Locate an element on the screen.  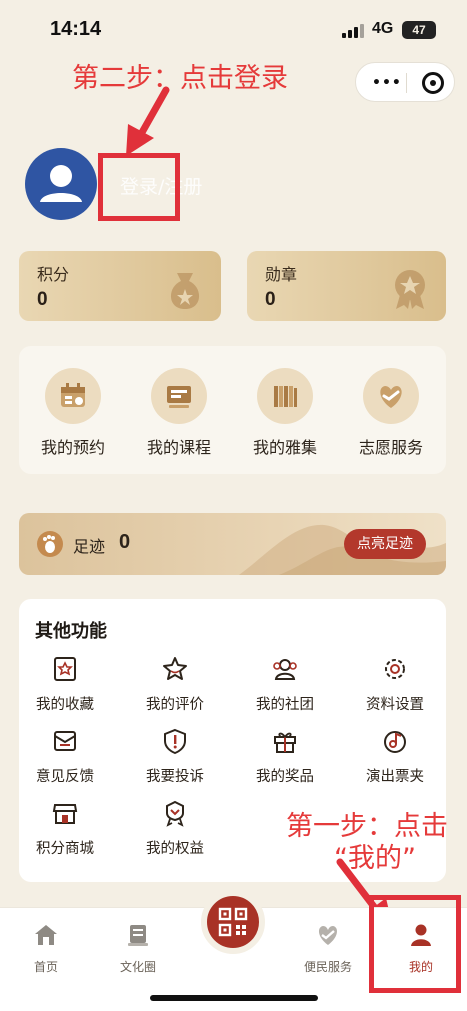
function-label: 我的收藏 is located at coordinates (65, 705).